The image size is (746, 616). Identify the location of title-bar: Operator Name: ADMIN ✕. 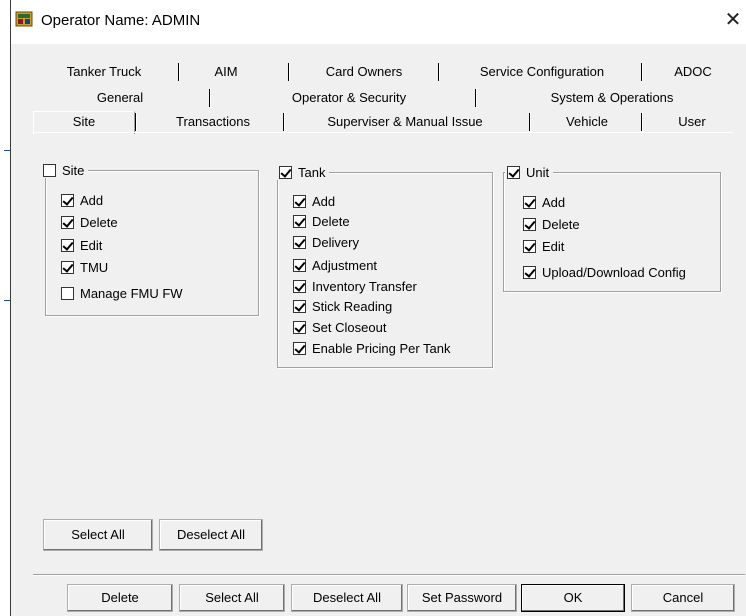
(378, 22).